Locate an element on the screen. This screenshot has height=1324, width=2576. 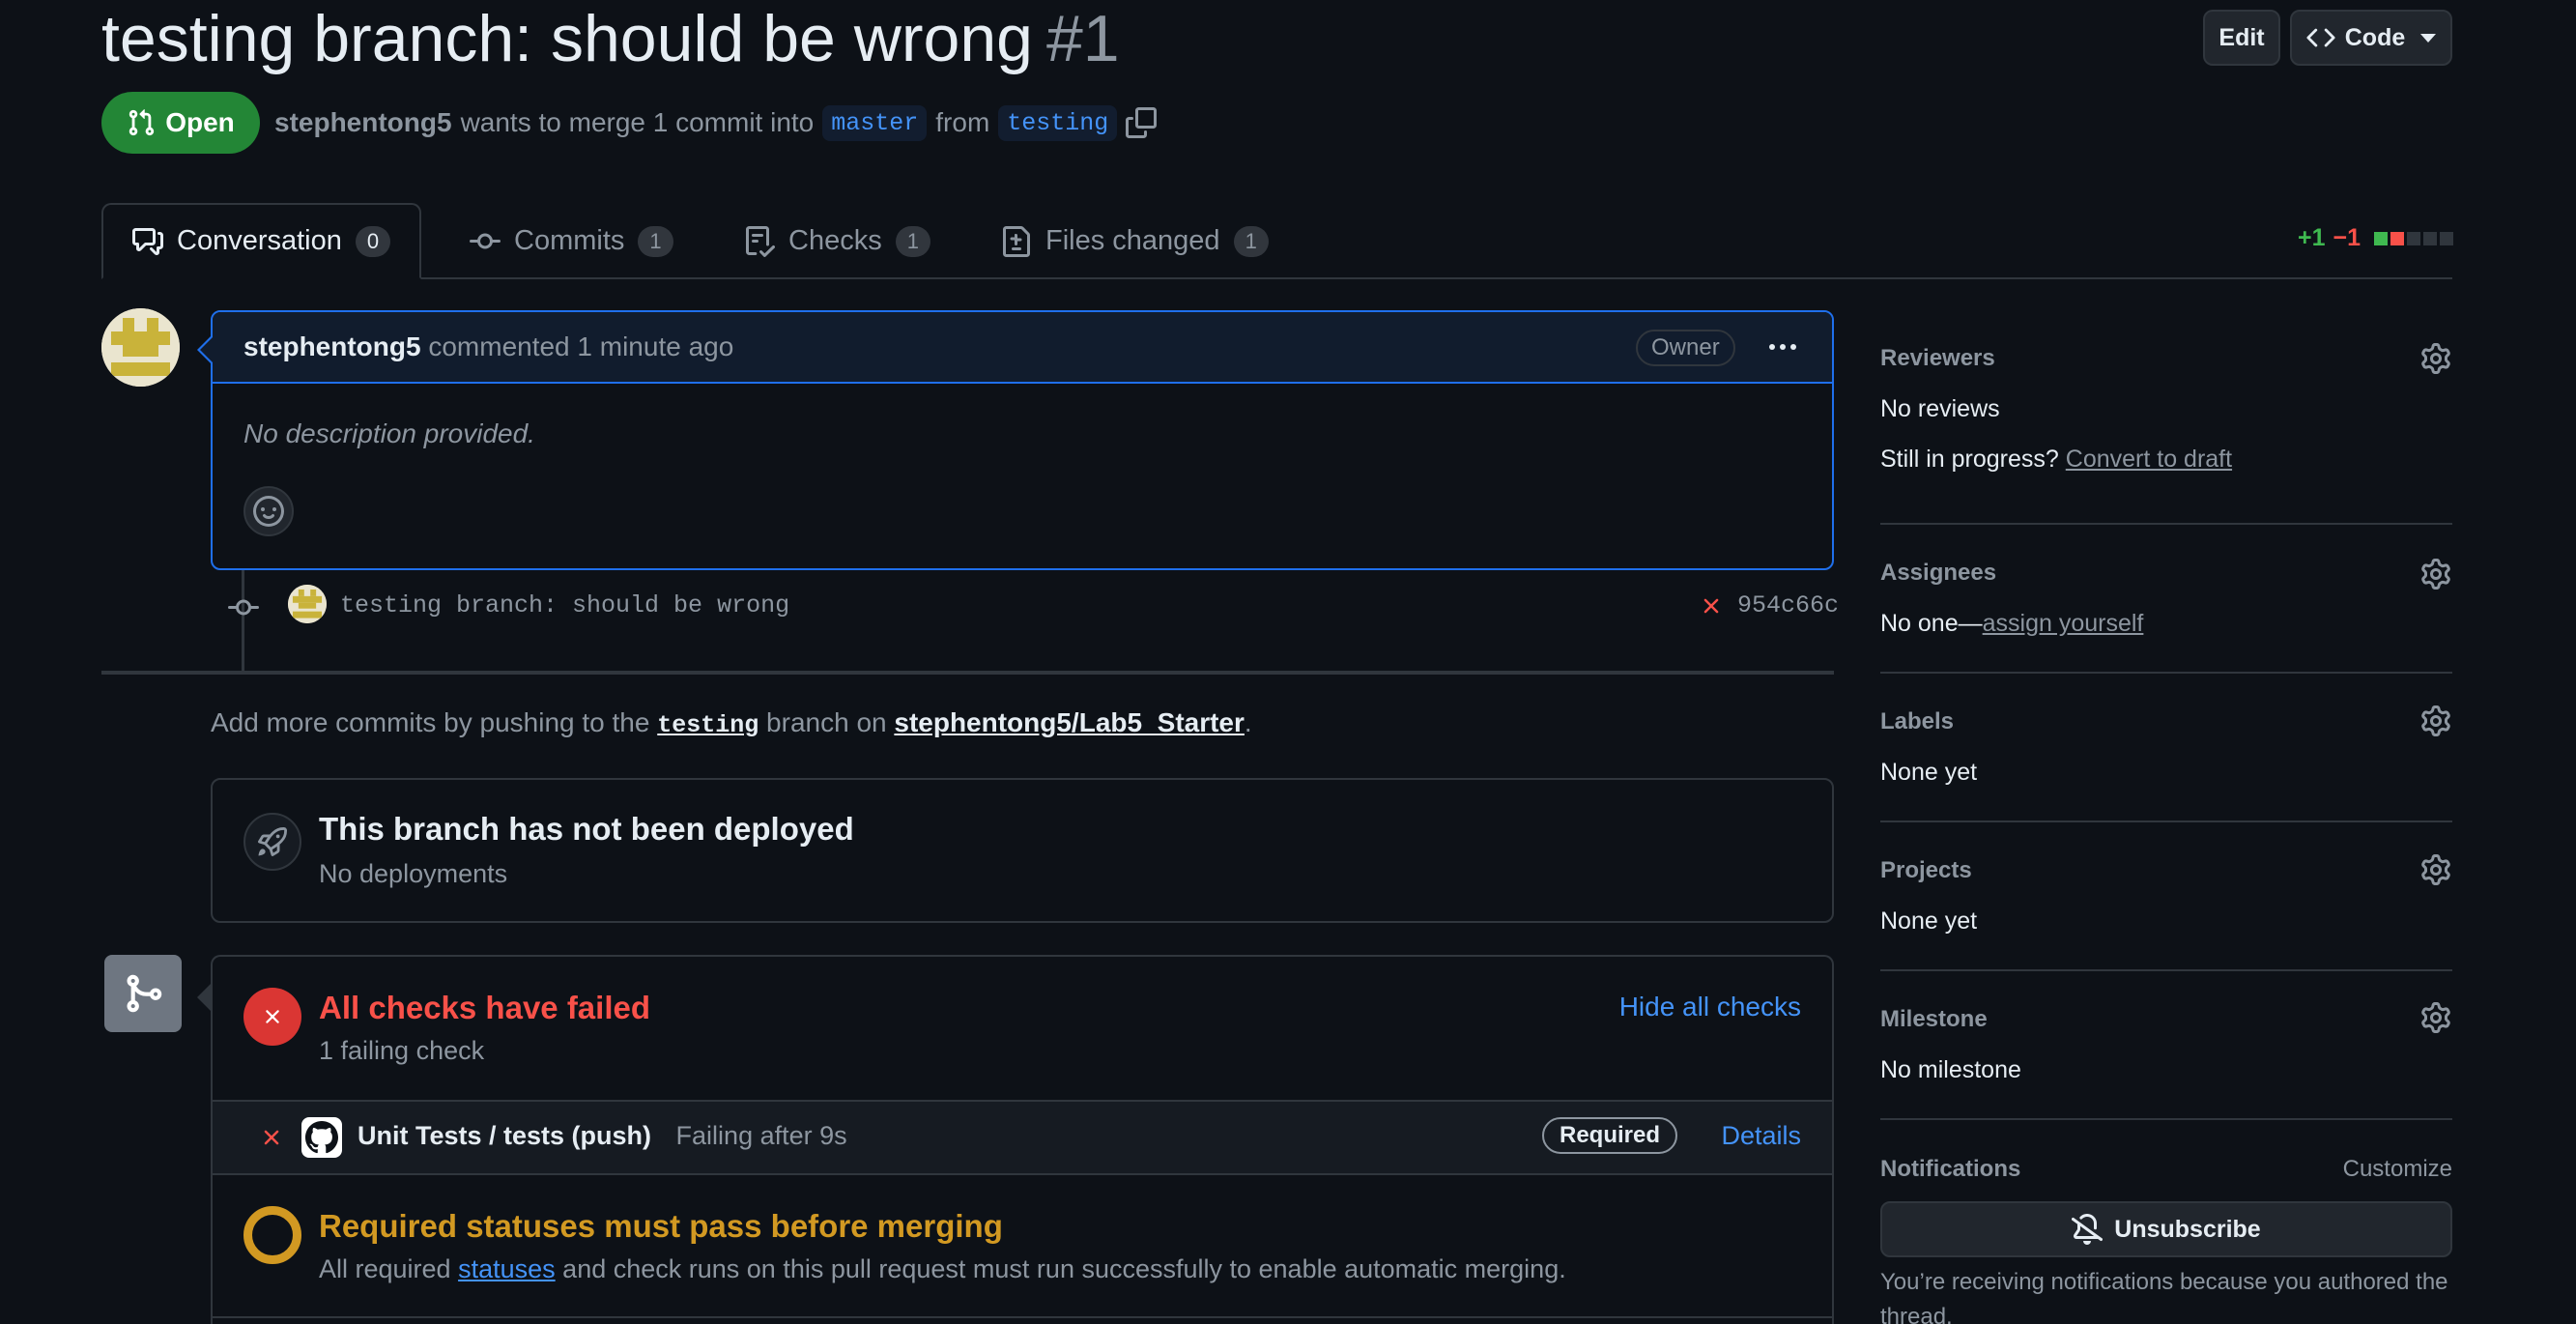
diff-box-deleted is located at coordinates (2398, 238).